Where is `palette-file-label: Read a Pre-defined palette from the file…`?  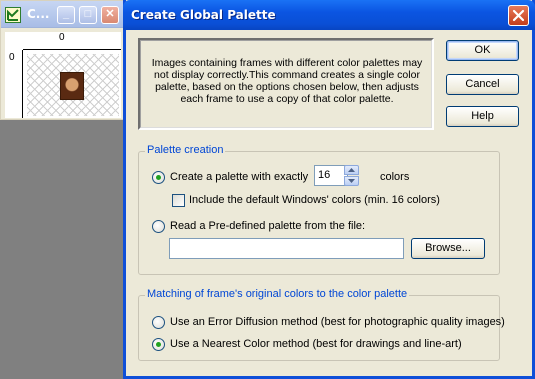 palette-file-label: Read a Pre-defined palette from the file… is located at coordinates (268, 226).